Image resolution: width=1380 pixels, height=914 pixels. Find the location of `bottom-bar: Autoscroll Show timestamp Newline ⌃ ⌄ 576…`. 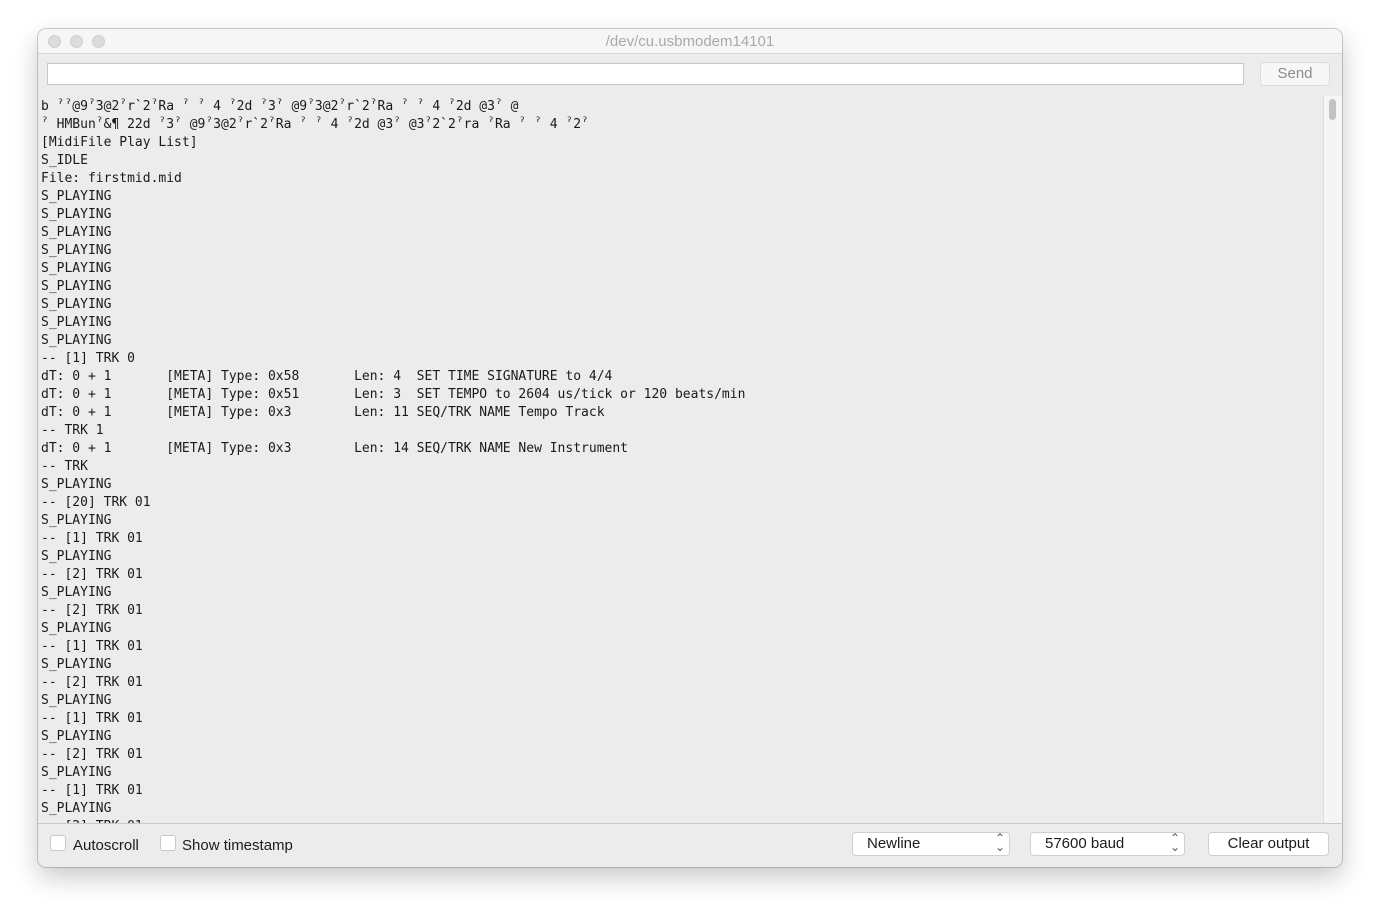

bottom-bar: Autoscroll Show timestamp Newline ⌃ ⌄ 576… is located at coordinates (690, 845).